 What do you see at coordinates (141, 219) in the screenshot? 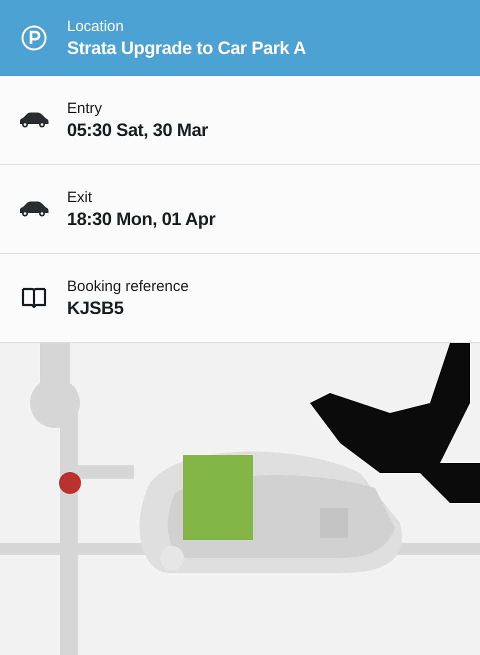
I see `detail-value: 18:30 Mon, 01 Apr` at bounding box center [141, 219].